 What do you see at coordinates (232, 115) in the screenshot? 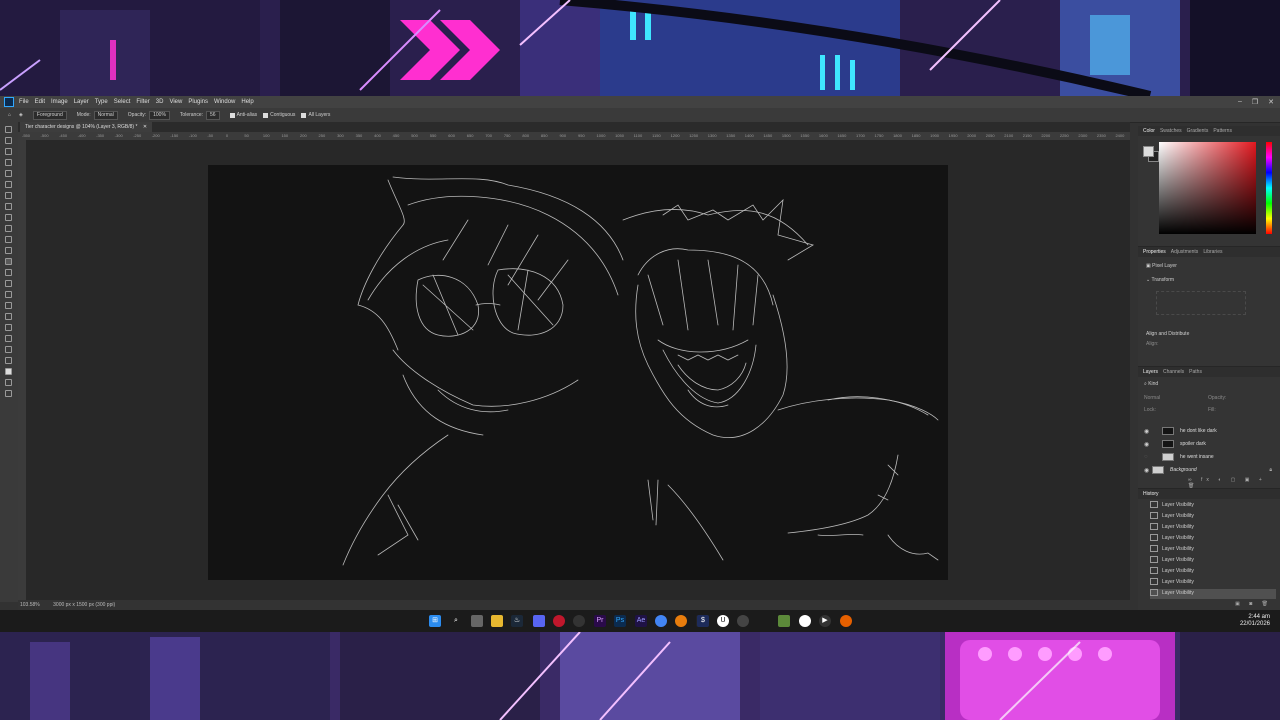
I see `anti-alias-checkbox` at bounding box center [232, 115].